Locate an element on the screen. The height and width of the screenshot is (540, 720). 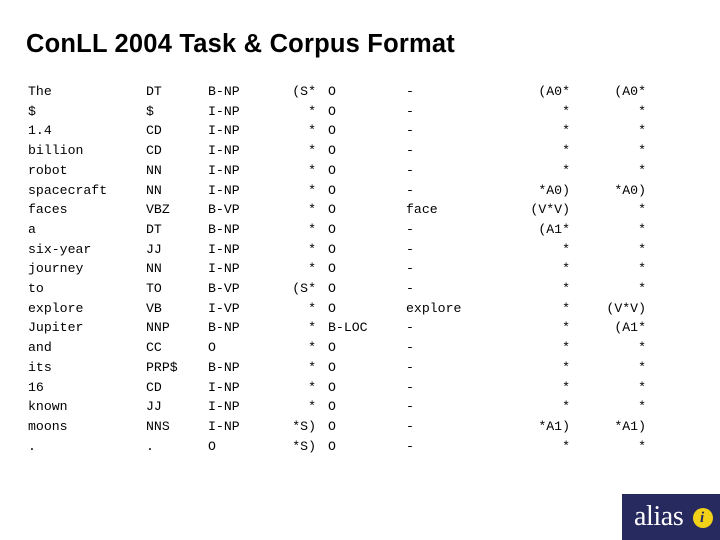
cell-pos-tag: NNS is located at coordinates (158, 426).